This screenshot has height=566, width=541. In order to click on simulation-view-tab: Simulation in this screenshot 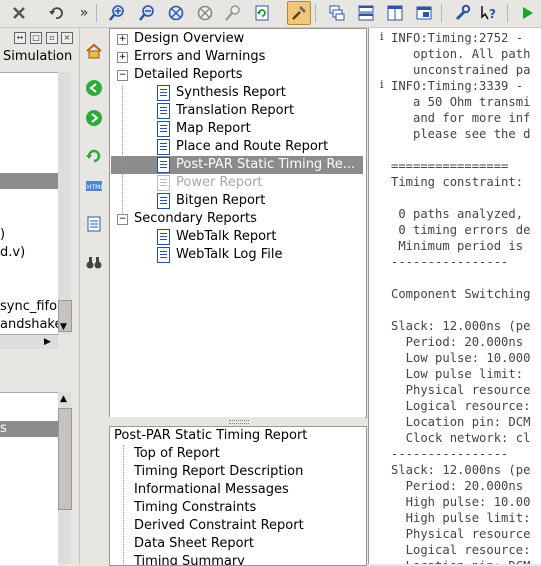, I will do `click(37, 58)`.